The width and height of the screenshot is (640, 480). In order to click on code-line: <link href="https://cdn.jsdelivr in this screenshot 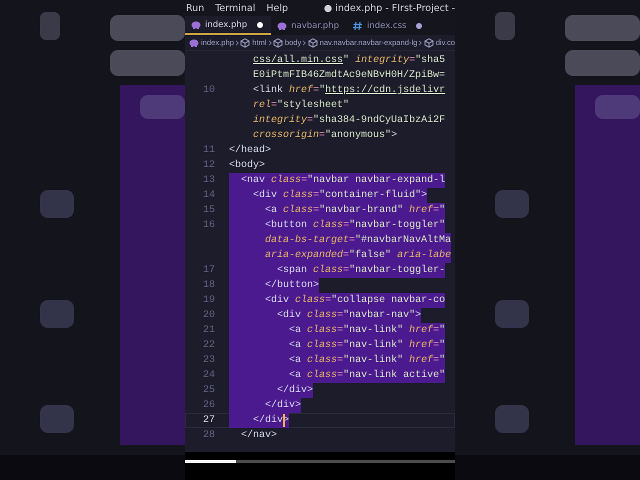, I will do `click(349, 91)`.